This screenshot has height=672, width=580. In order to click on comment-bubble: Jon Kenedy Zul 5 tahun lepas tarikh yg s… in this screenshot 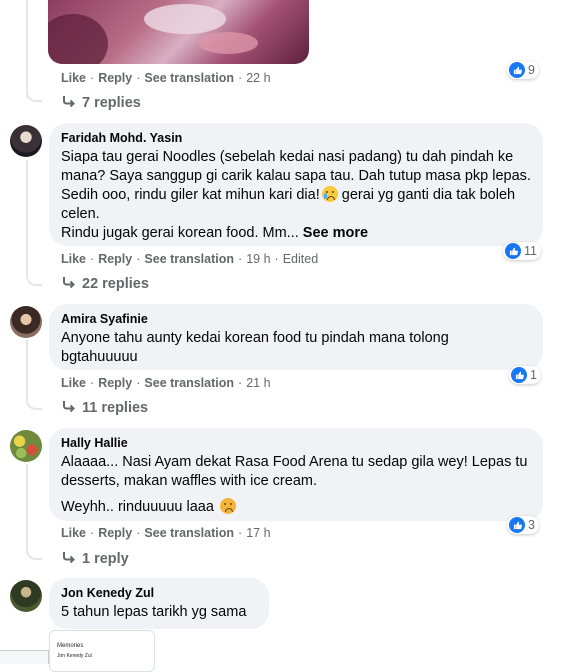, I will do `click(159, 603)`.